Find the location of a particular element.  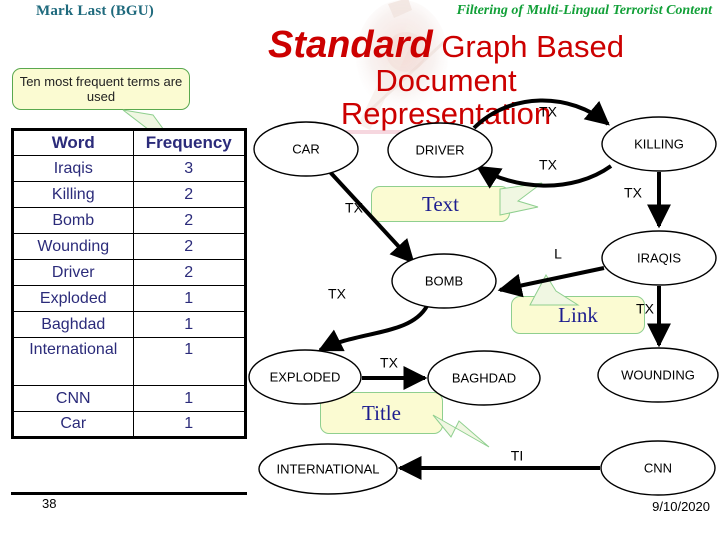

edge-bomb-exploded is located at coordinates (373, 328).